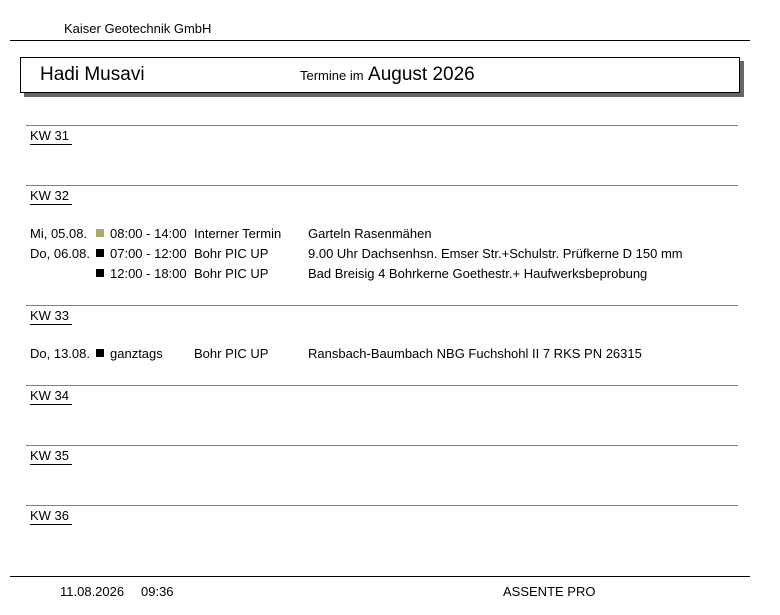 The height and width of the screenshot is (615, 780). Describe the element at coordinates (148, 273) in the screenshot. I see `entry-time: 12:00 - 18:00` at that location.